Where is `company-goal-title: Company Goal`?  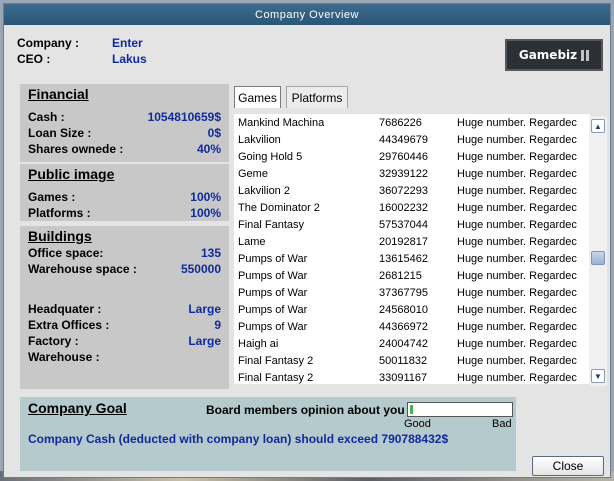 company-goal-title: Company Goal is located at coordinates (77, 408).